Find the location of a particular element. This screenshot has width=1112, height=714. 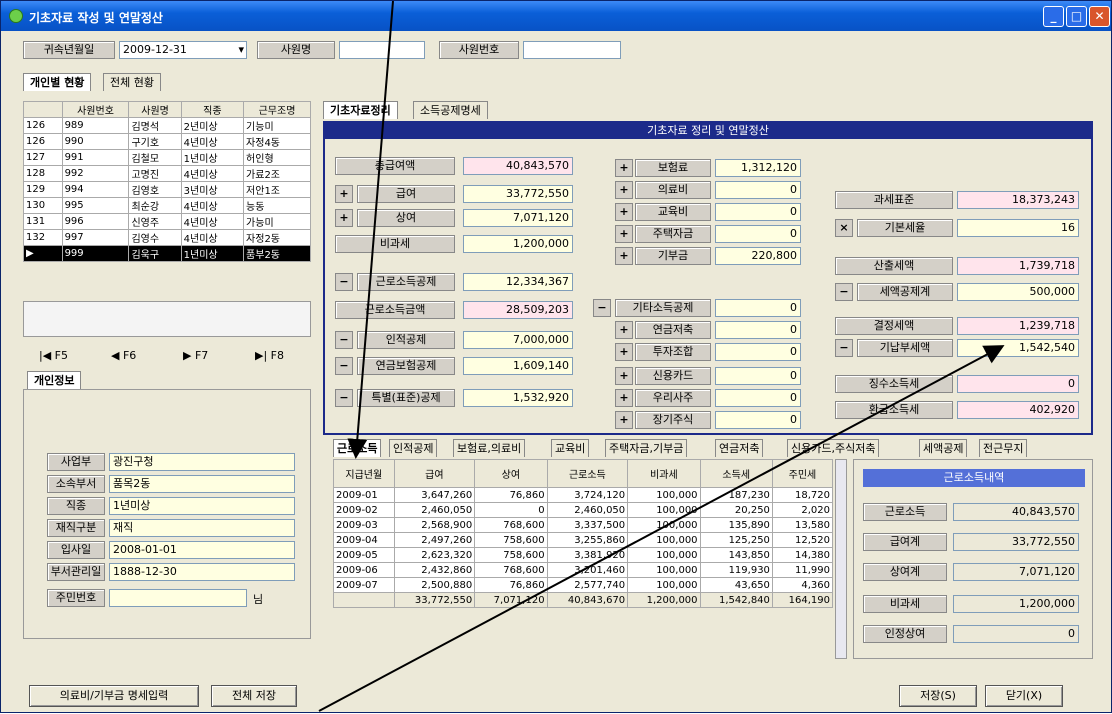

arrow-line is located at coordinates (370, 230).